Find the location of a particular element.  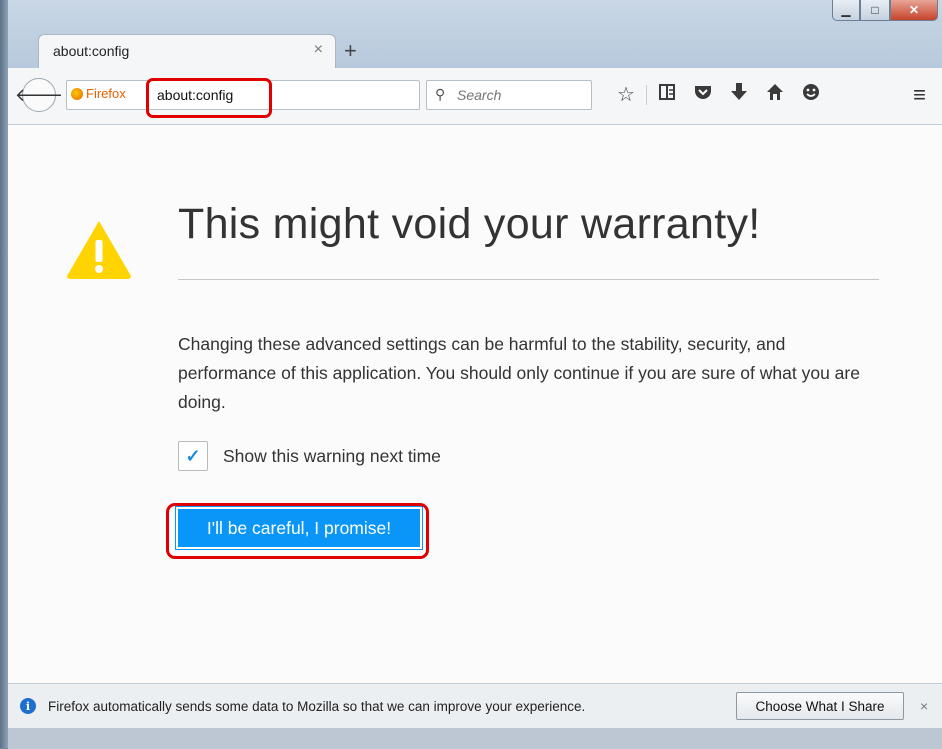

back-arrow-icon: 🡐 is located at coordinates (39, 94).